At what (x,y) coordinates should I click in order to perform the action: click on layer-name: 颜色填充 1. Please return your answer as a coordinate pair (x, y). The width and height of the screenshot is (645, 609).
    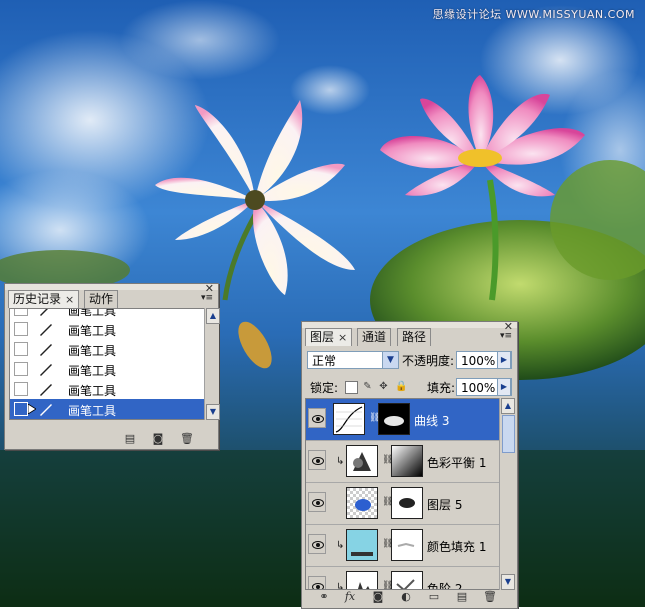
    Looking at the image, I should click on (457, 547).